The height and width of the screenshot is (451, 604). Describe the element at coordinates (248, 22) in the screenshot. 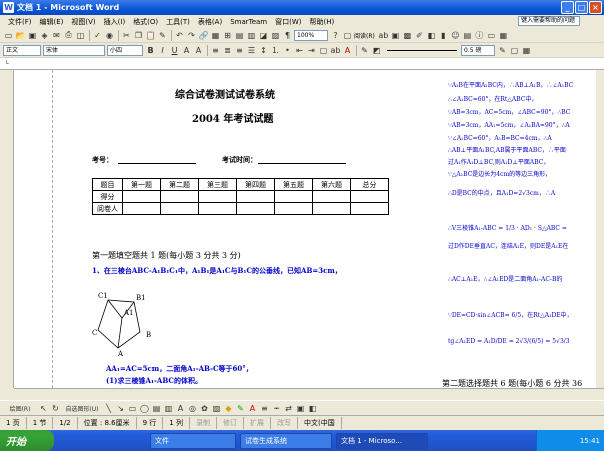

I see `menu-smarteam: SmarTeam` at that location.